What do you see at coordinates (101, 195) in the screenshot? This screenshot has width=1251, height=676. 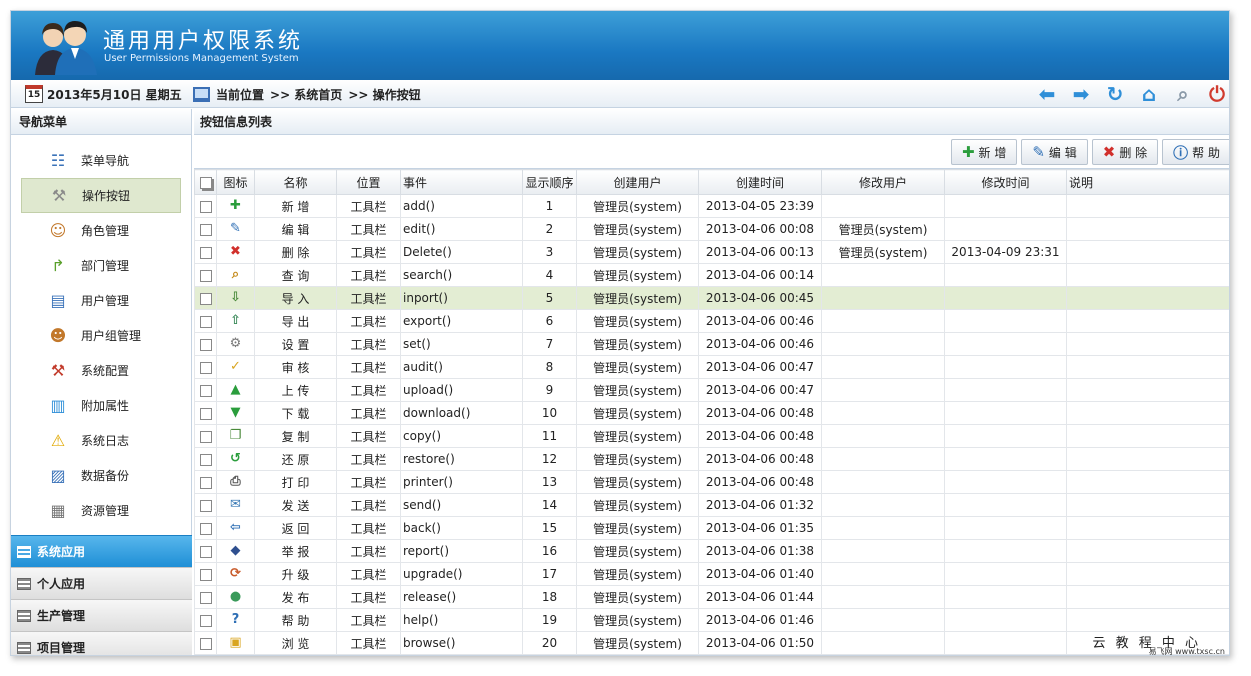 I see `sidebar-item-buttons: ⚒ 操作按钮` at bounding box center [101, 195].